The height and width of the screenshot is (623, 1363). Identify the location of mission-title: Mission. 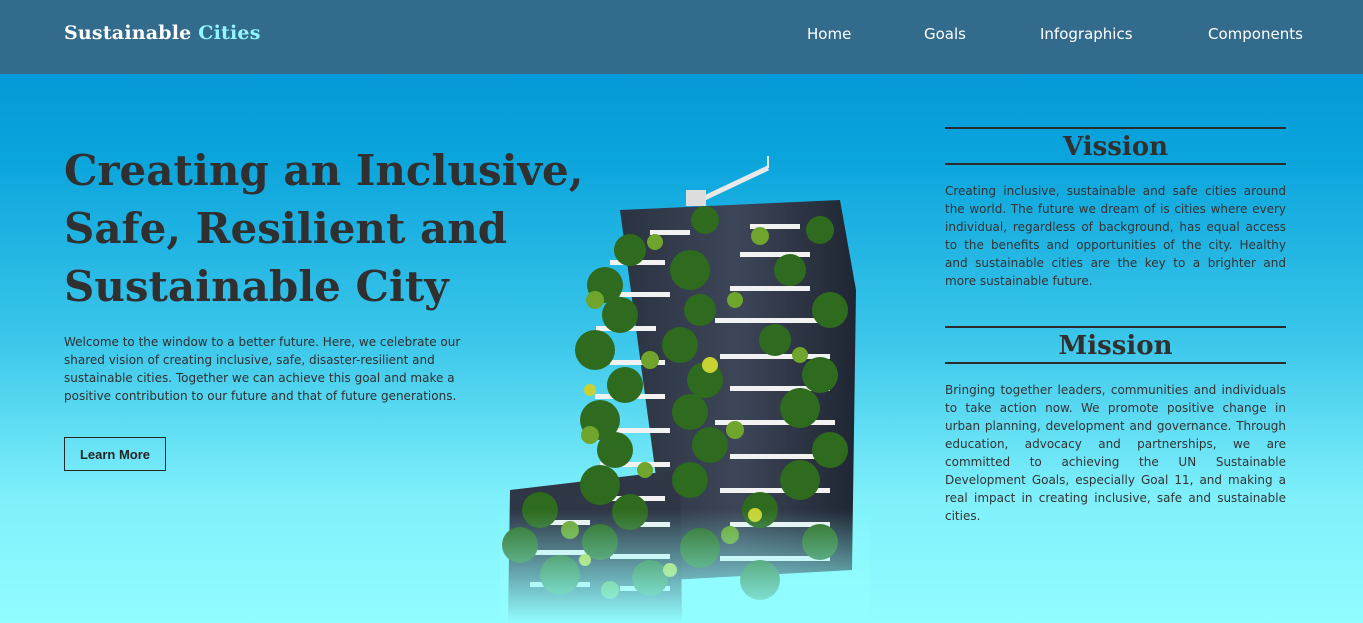
(1115, 346).